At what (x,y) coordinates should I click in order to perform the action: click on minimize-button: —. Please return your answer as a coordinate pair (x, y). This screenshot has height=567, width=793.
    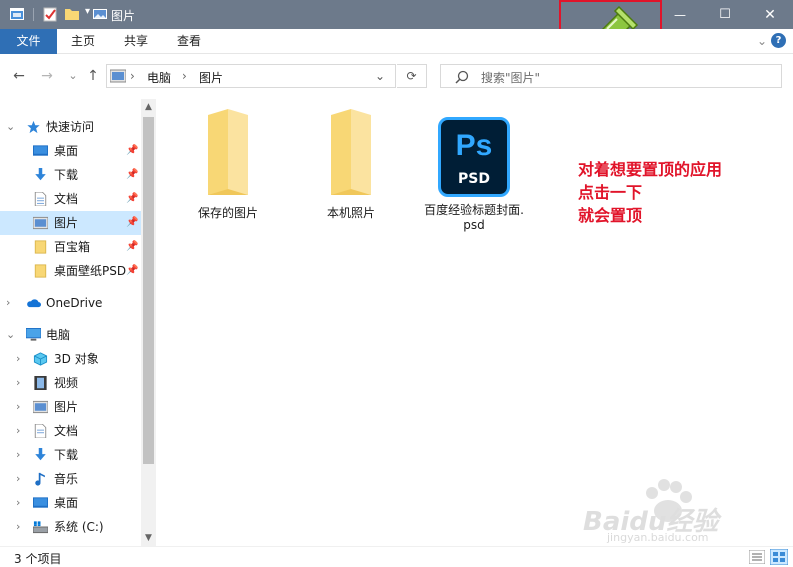
    Looking at the image, I should click on (680, 14).